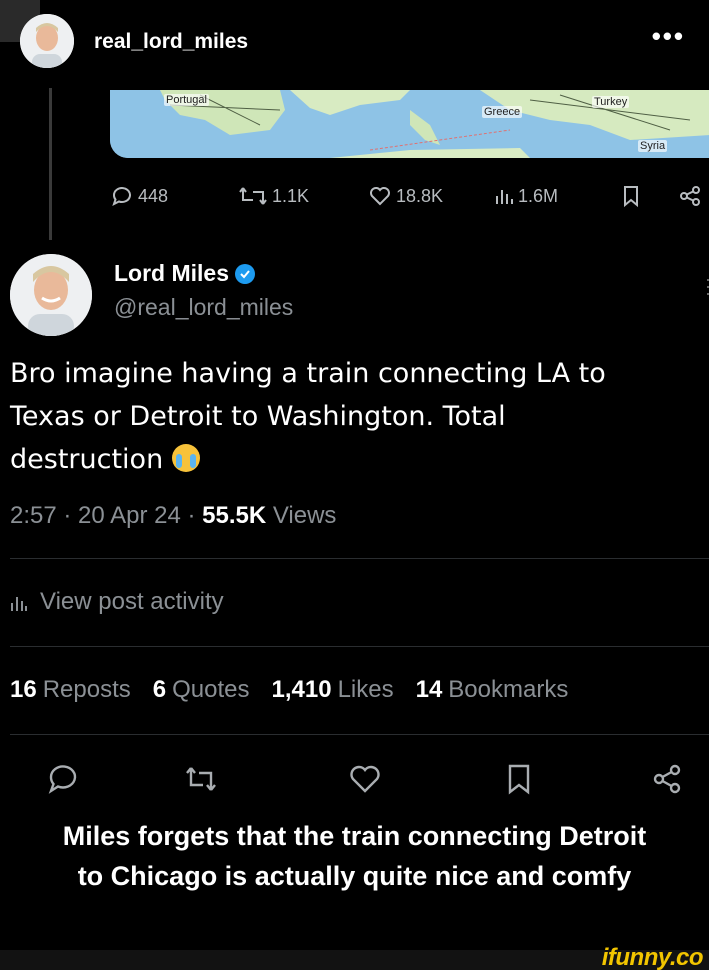 The height and width of the screenshot is (970, 709). I want to click on repost-button, so click(201, 779).